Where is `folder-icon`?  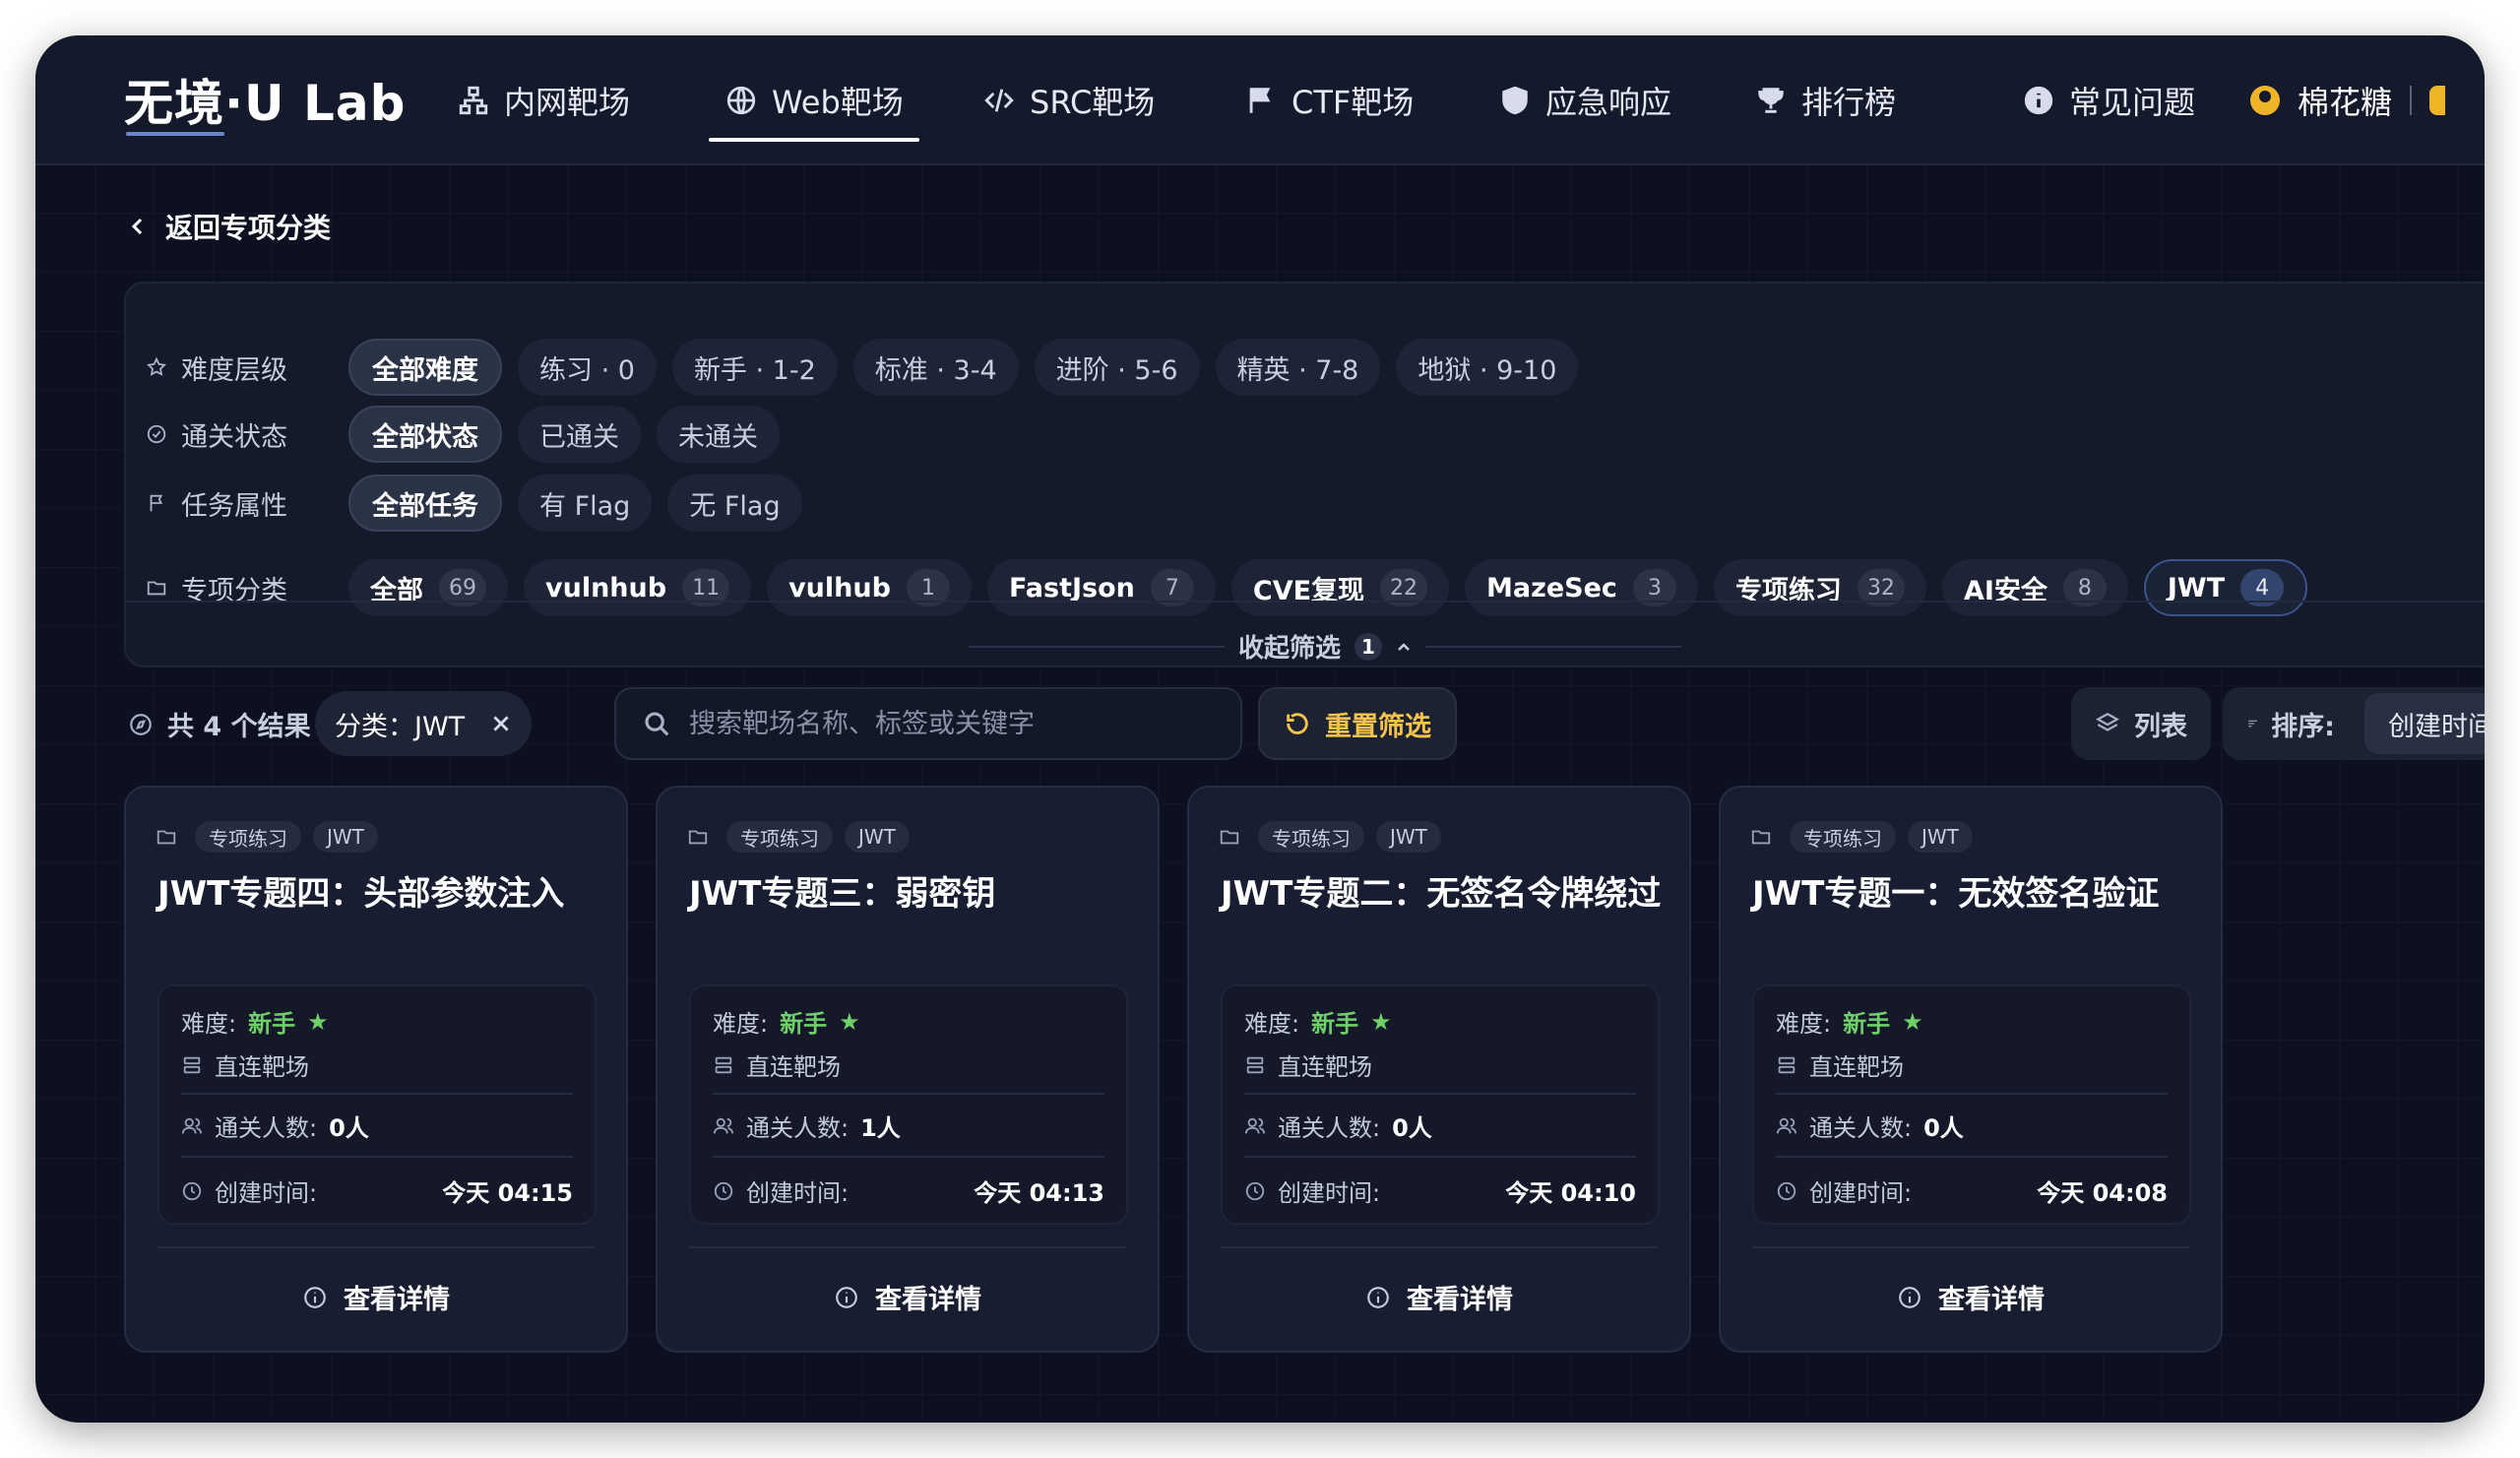 folder-icon is located at coordinates (156, 588).